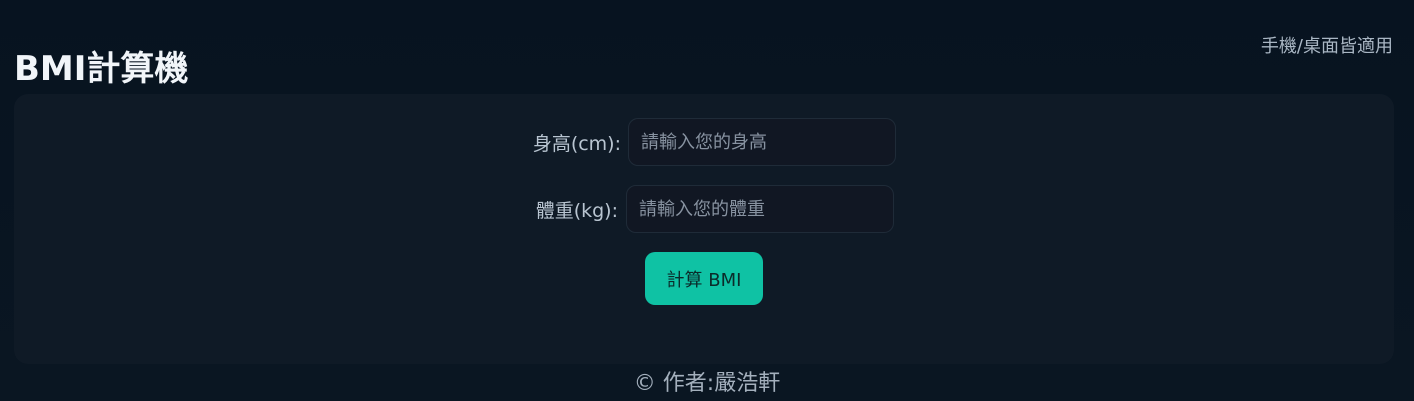 The width and height of the screenshot is (1414, 401). What do you see at coordinates (576, 143) in the screenshot?
I see `height-label: 身高(cm):` at bounding box center [576, 143].